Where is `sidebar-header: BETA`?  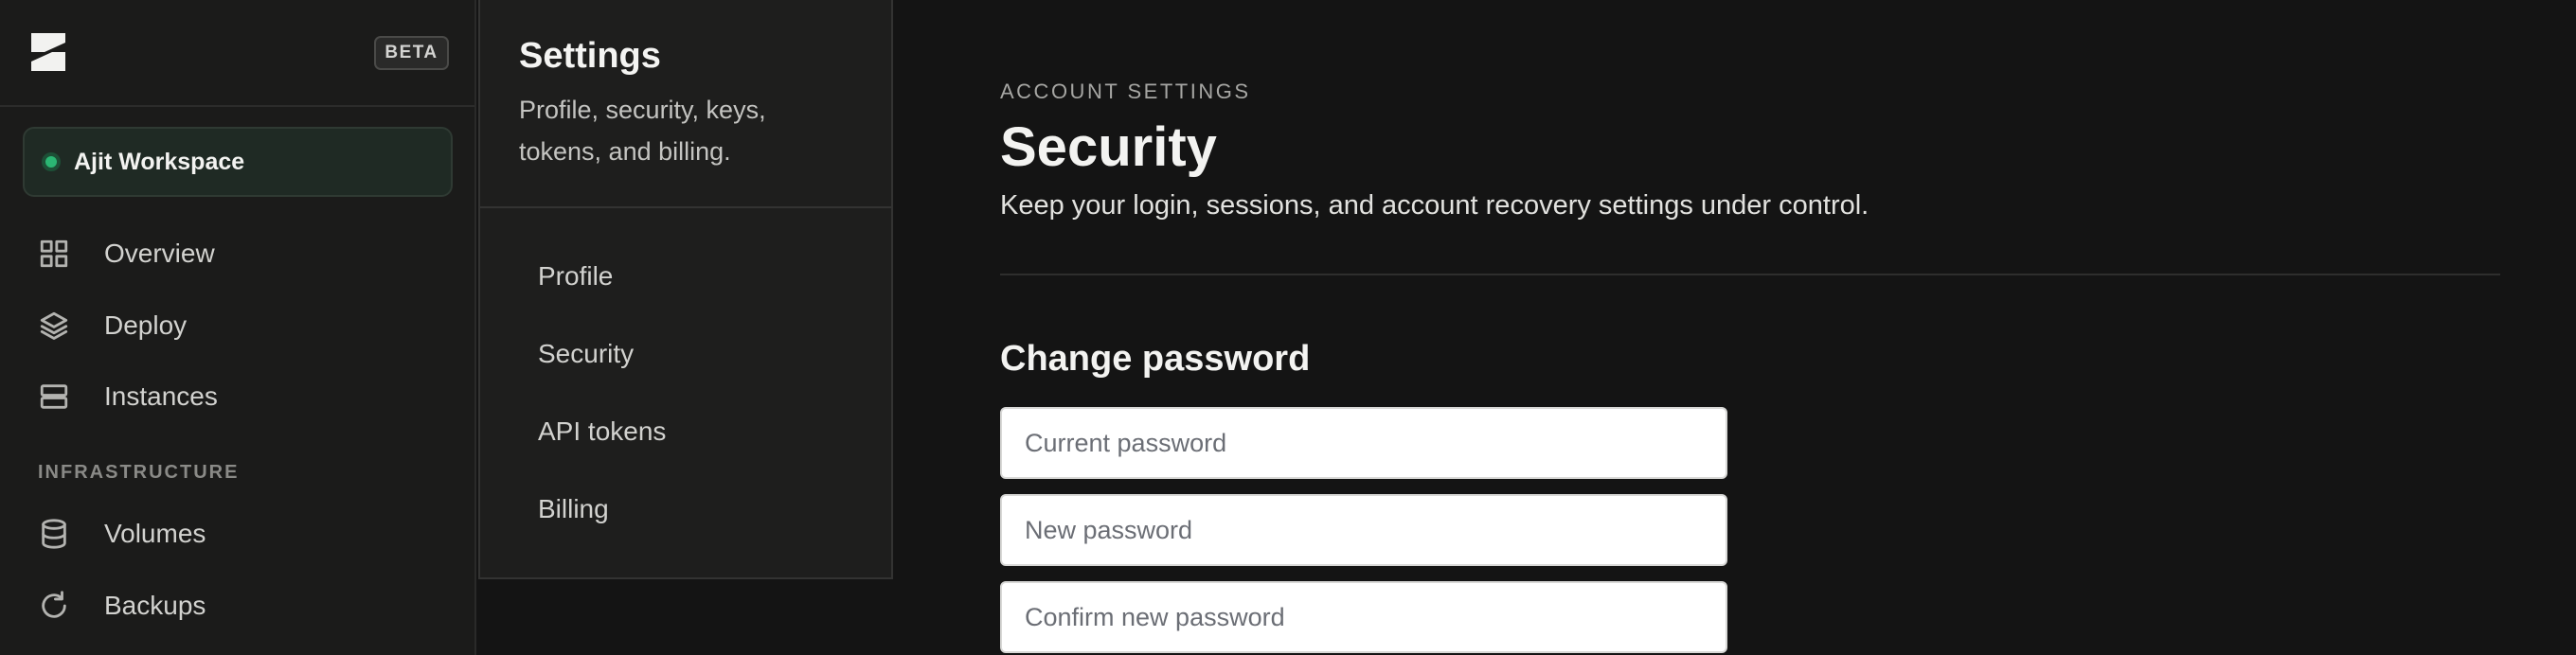
sidebar-header: BETA is located at coordinates (237, 53).